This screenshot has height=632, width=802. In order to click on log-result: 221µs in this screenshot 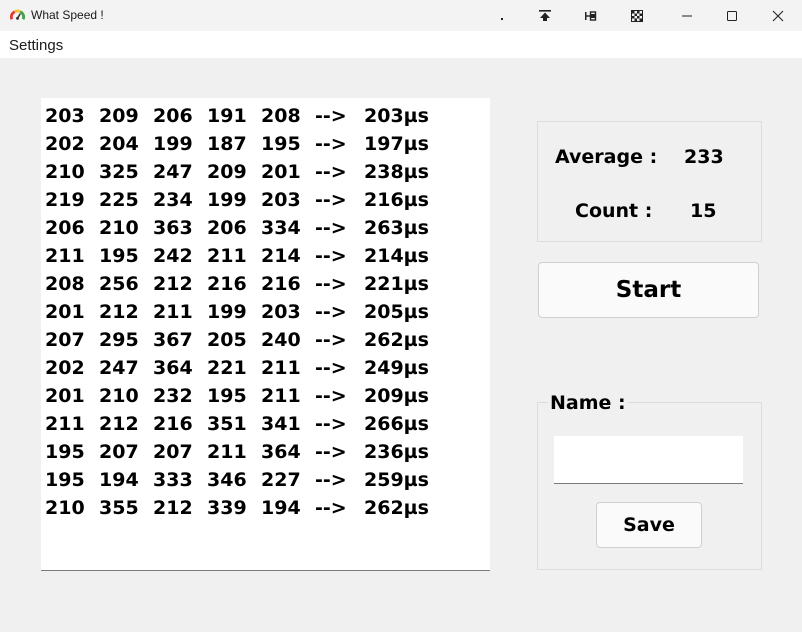, I will do `click(396, 284)`.